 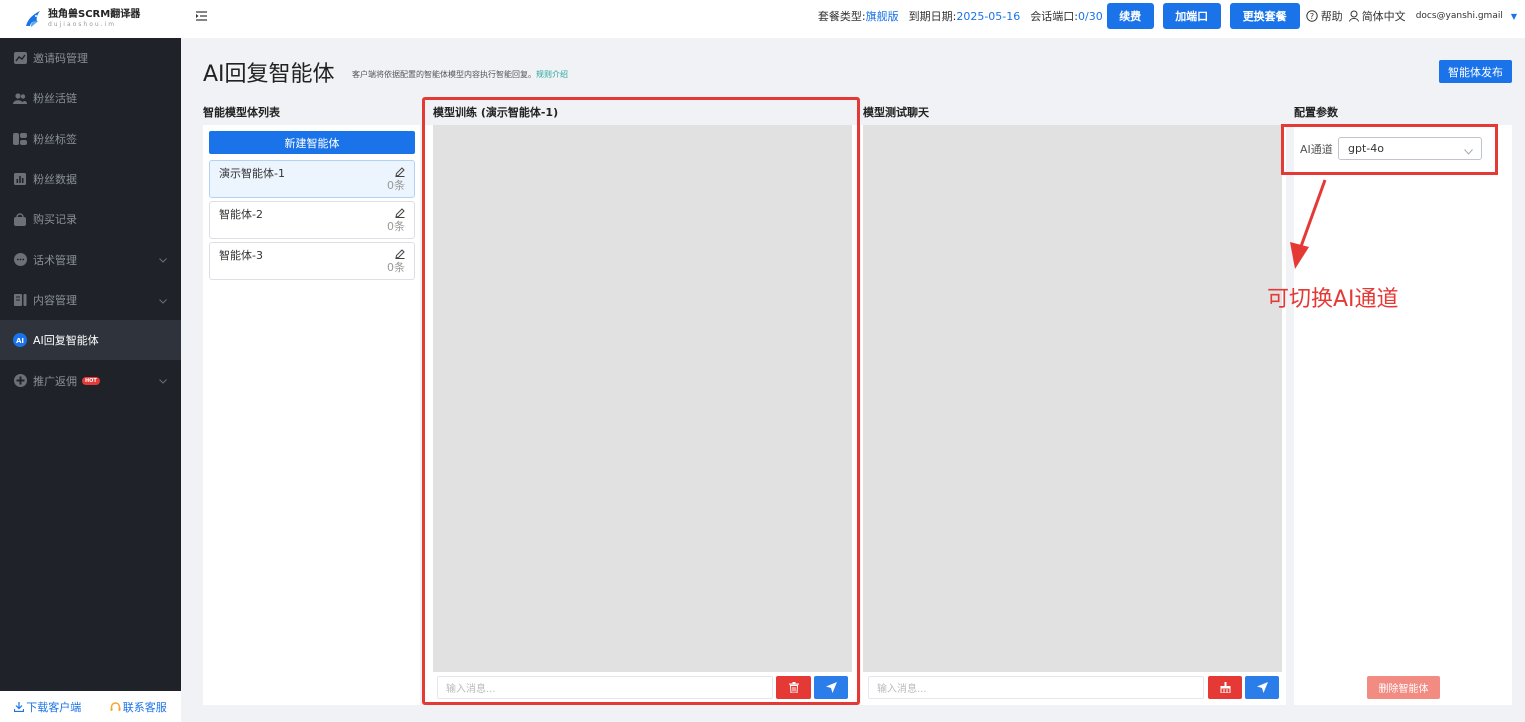 I want to click on annotation-text: 可切换AI通道, so click(x=1333, y=299).